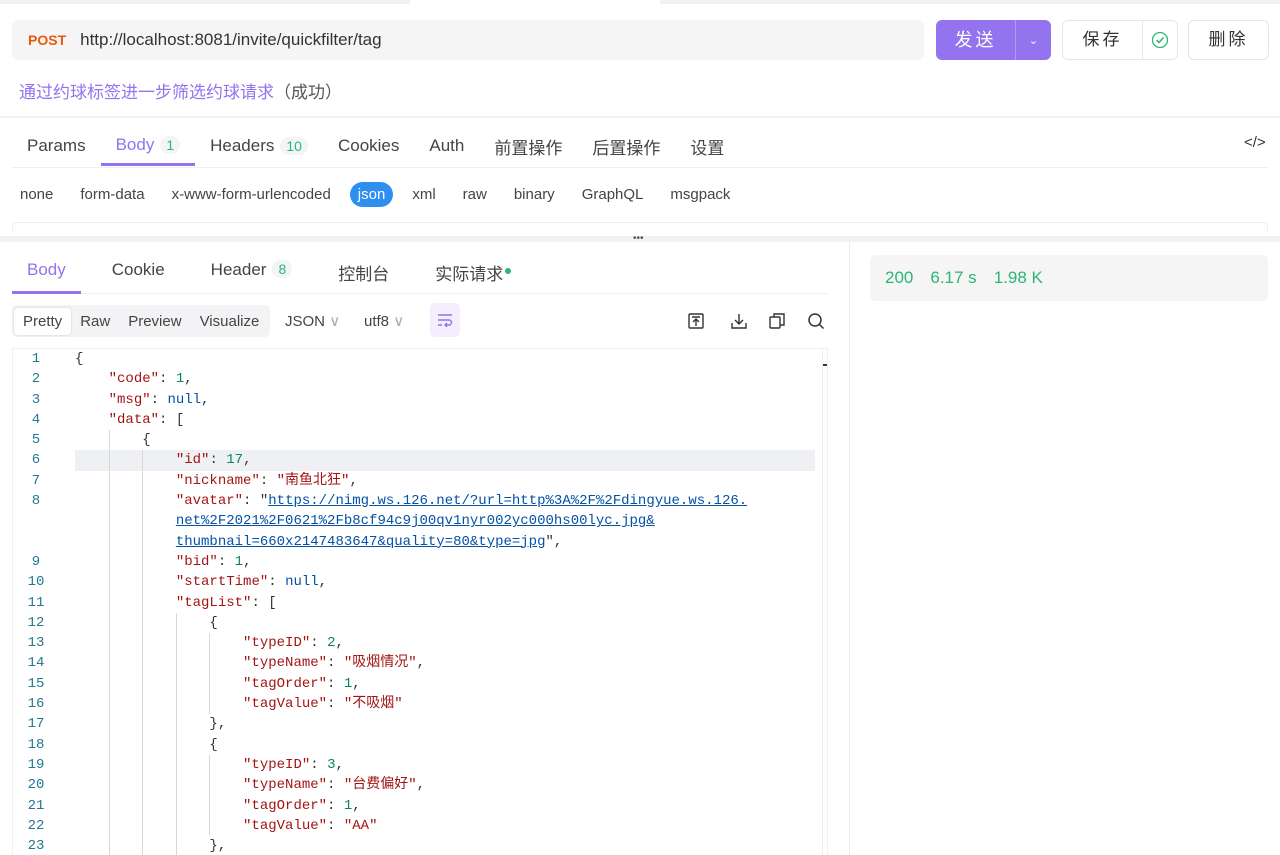 This screenshot has width=1280, height=855. What do you see at coordinates (230, 321) in the screenshot?
I see `view-visualize: Visualize` at bounding box center [230, 321].